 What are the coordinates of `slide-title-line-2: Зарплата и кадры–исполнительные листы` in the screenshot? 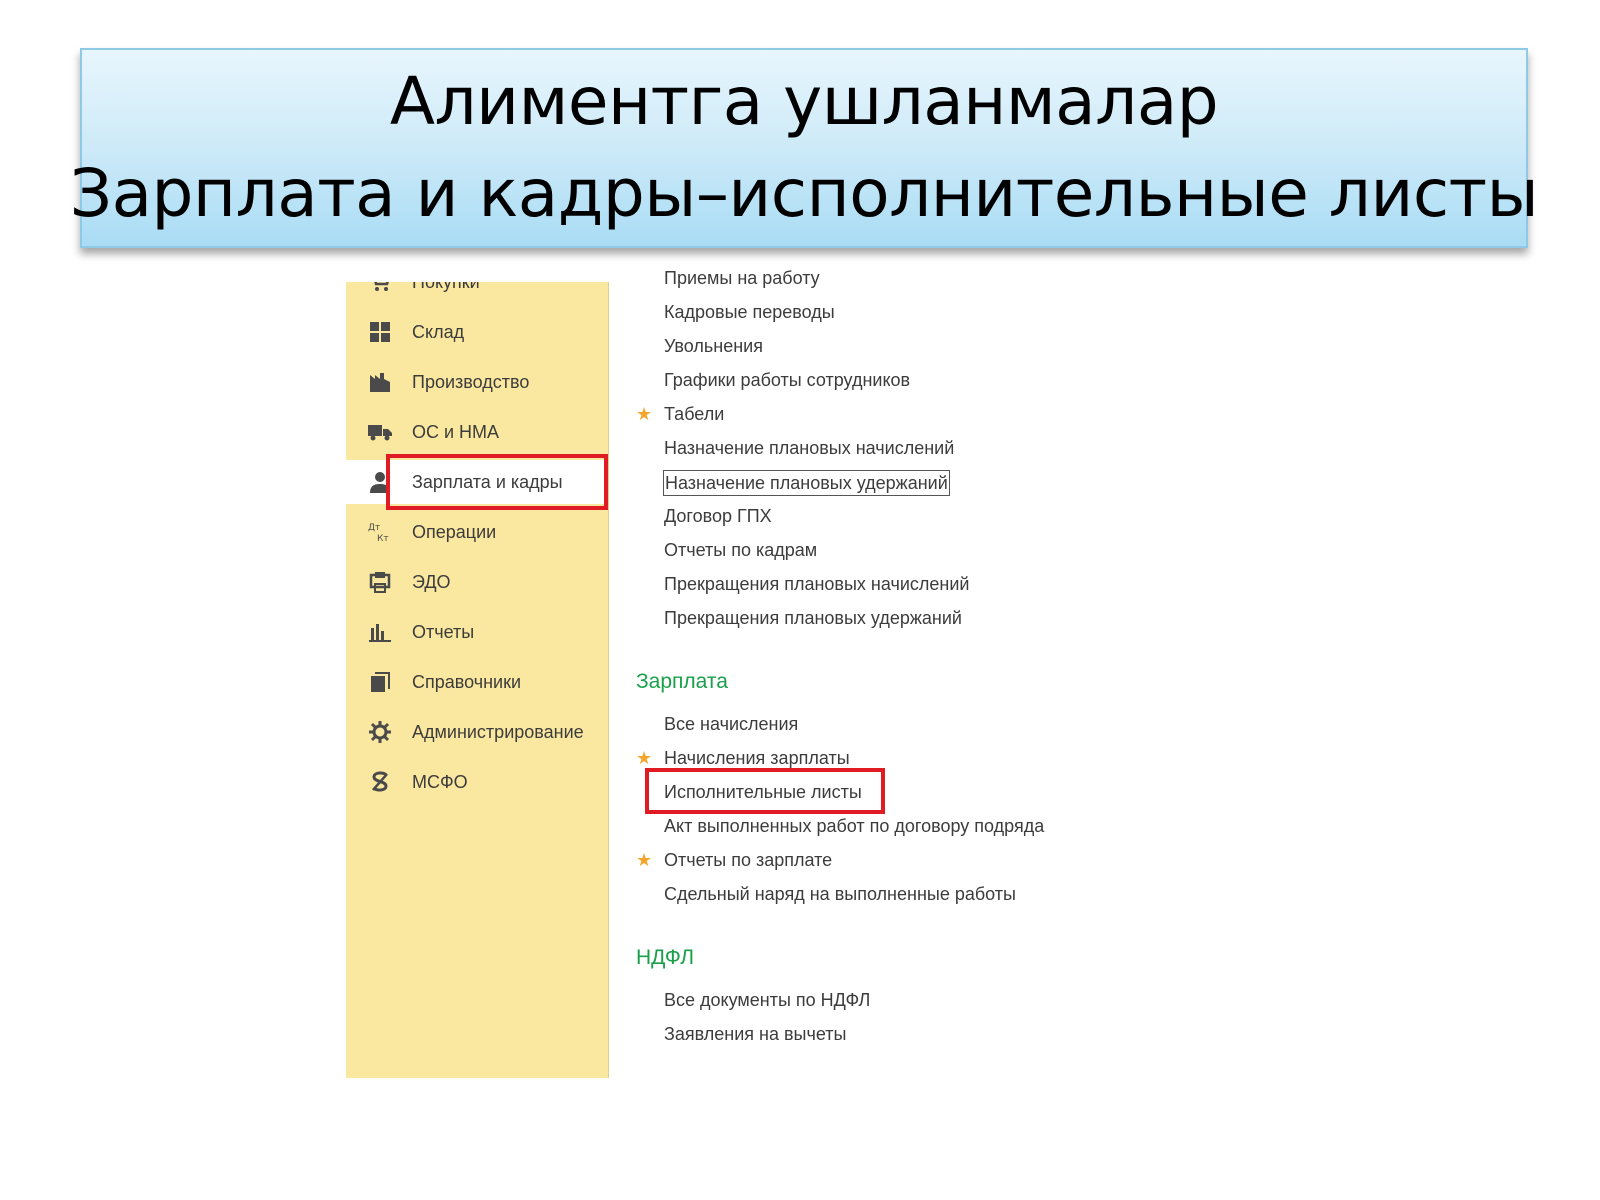 It's located at (804, 193).